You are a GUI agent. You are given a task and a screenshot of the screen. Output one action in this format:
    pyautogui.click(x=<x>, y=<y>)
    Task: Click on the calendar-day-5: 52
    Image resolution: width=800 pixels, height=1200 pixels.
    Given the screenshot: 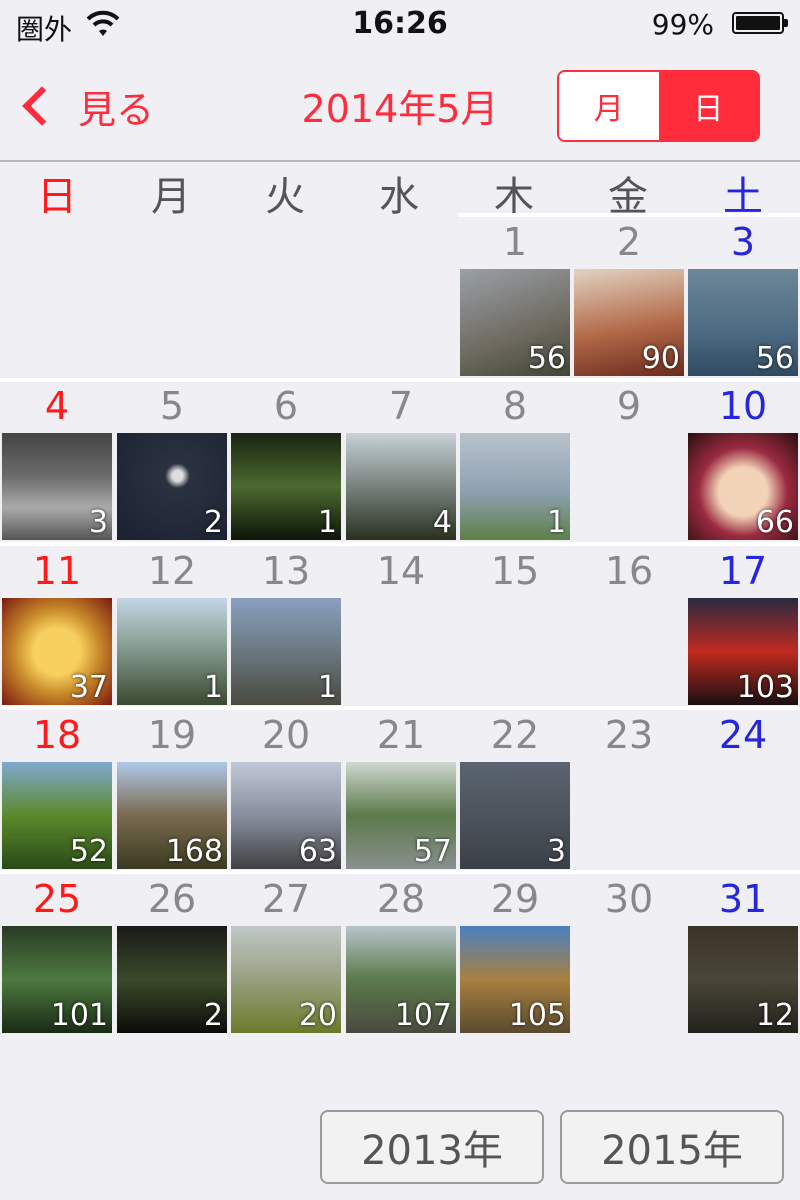 What is the action you would take?
    pyautogui.click(x=172, y=460)
    